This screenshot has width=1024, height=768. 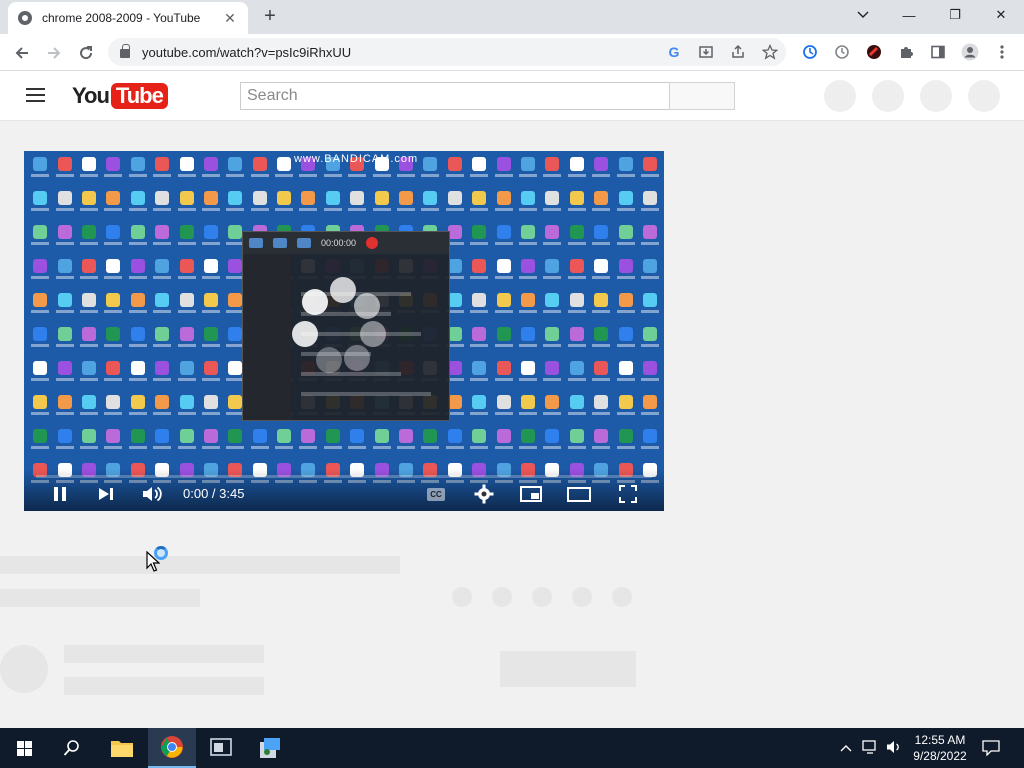 What do you see at coordinates (35, 95) in the screenshot?
I see `guide-menu-icon` at bounding box center [35, 95].